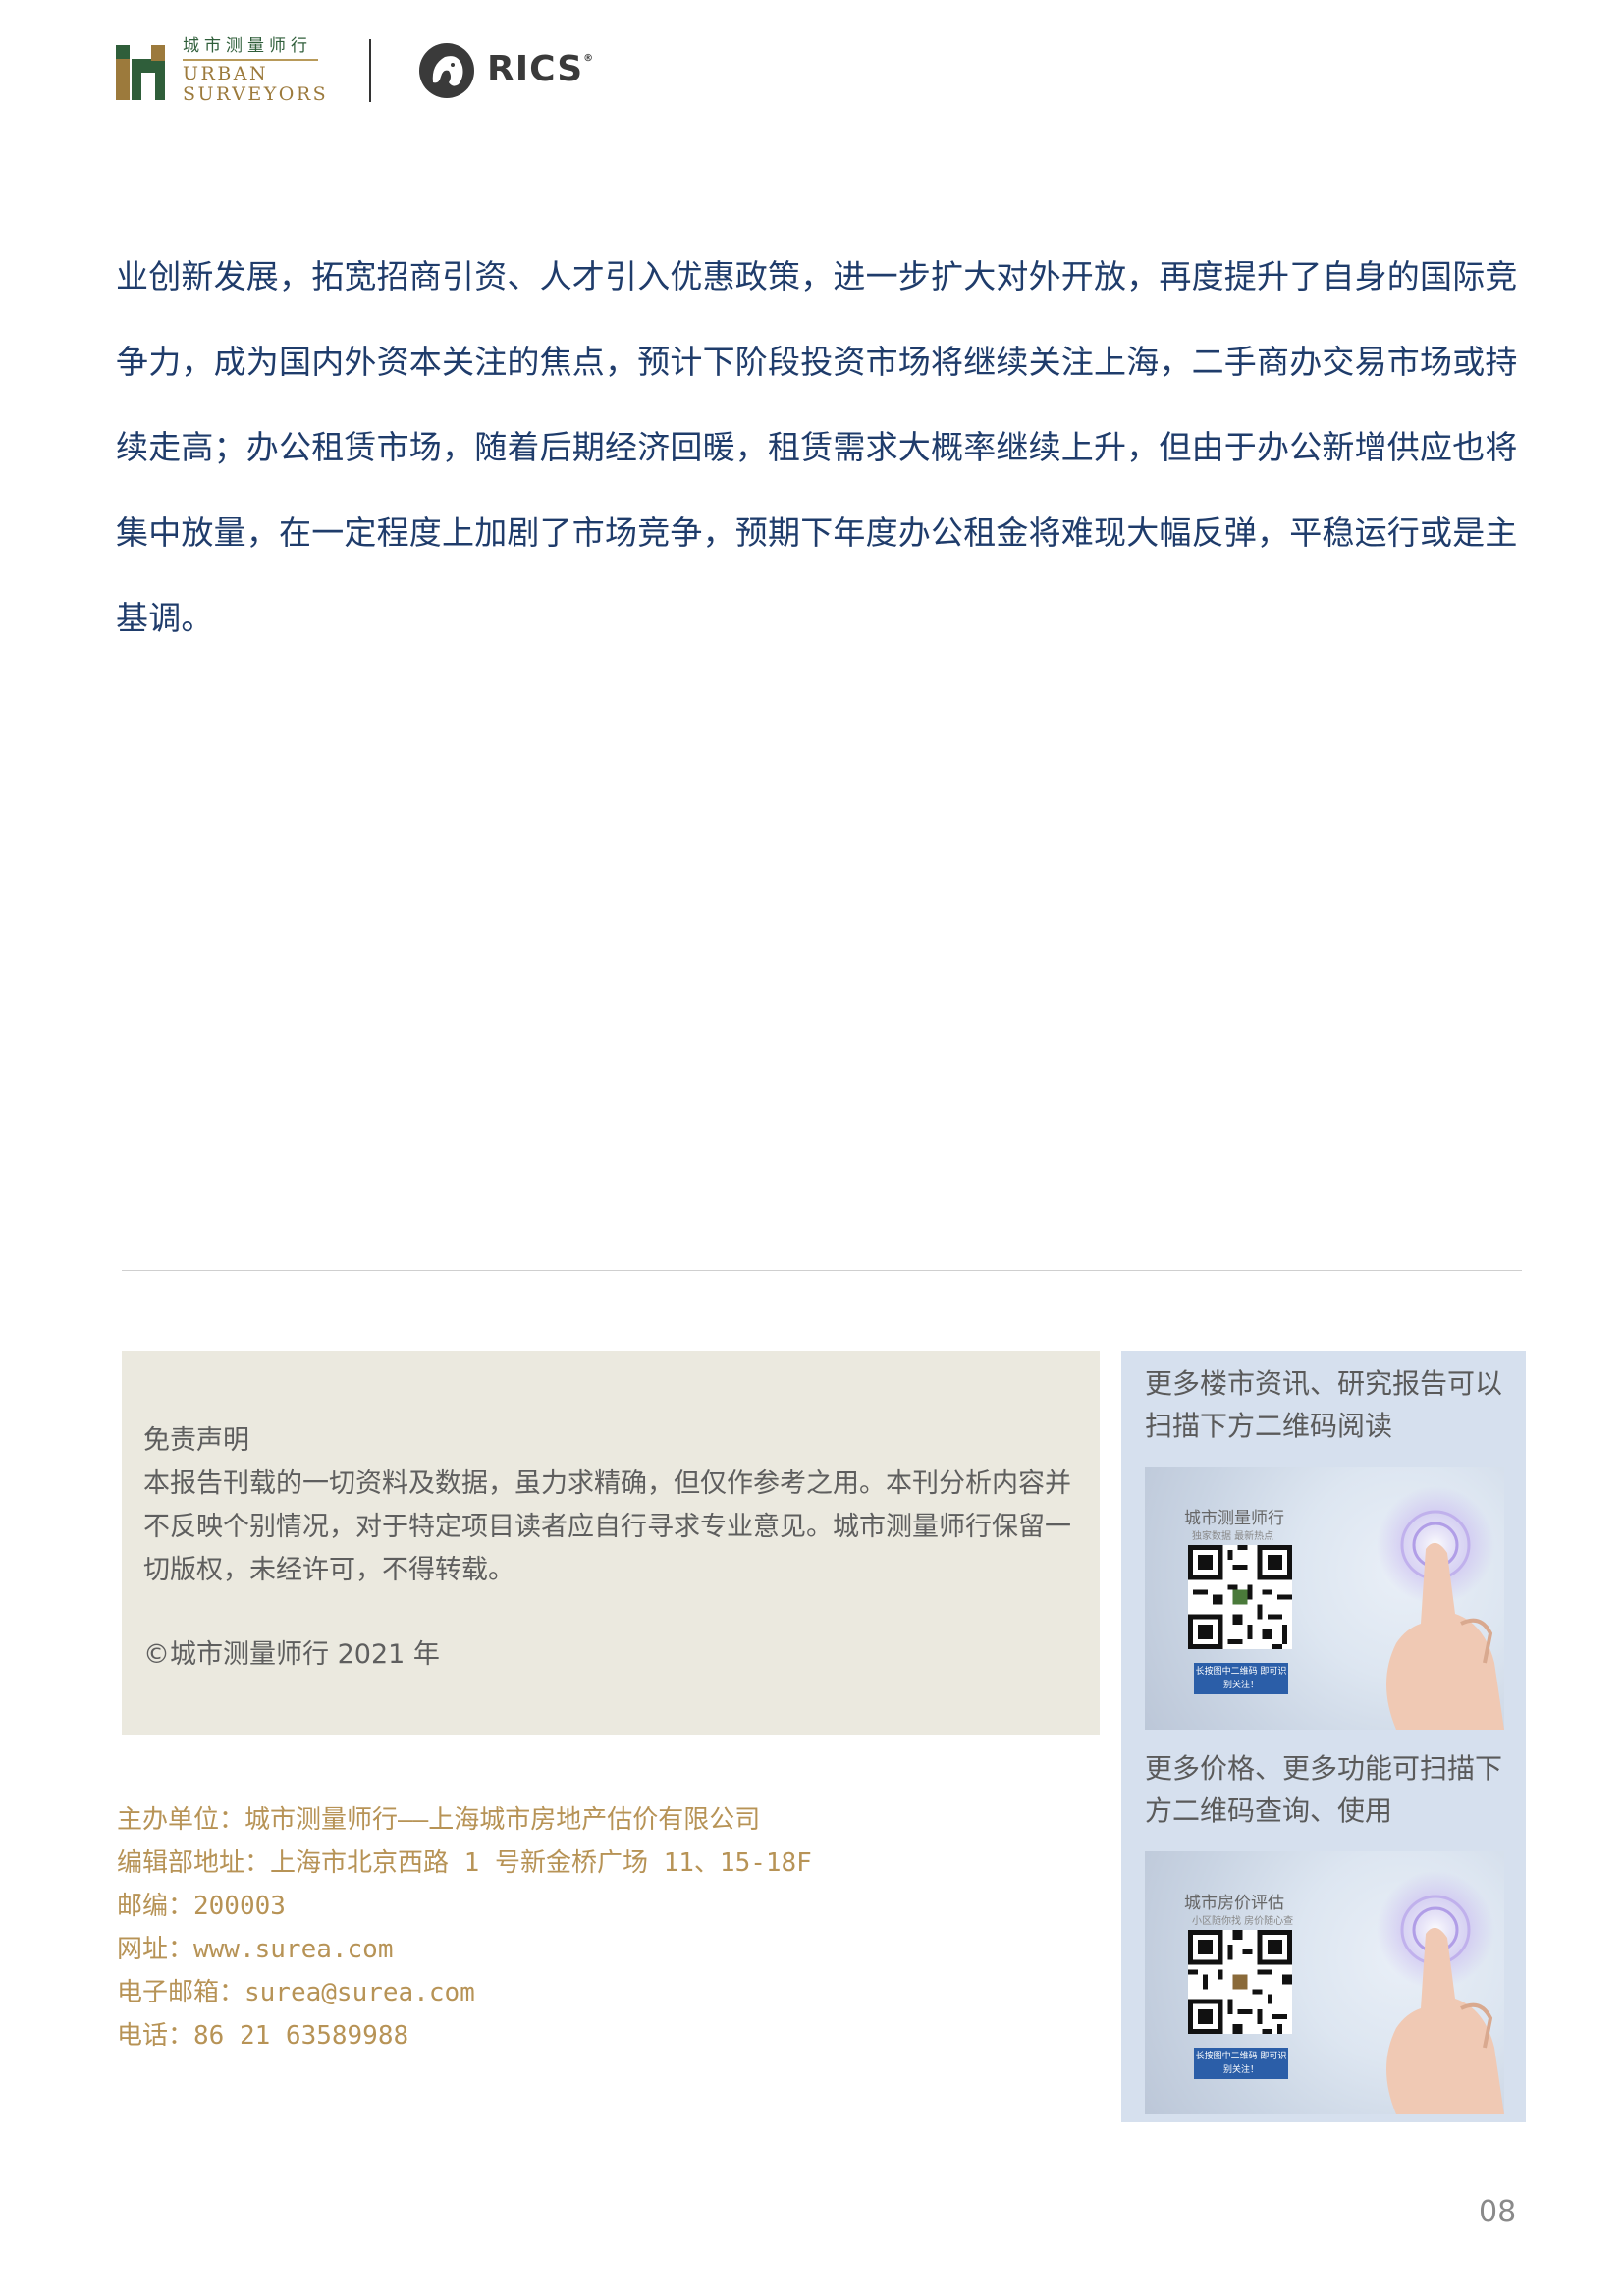 The height and width of the screenshot is (2296, 1624). Describe the element at coordinates (1234, 1903) in the screenshot. I see `qr-card-2-title: 城市房价评估` at that location.